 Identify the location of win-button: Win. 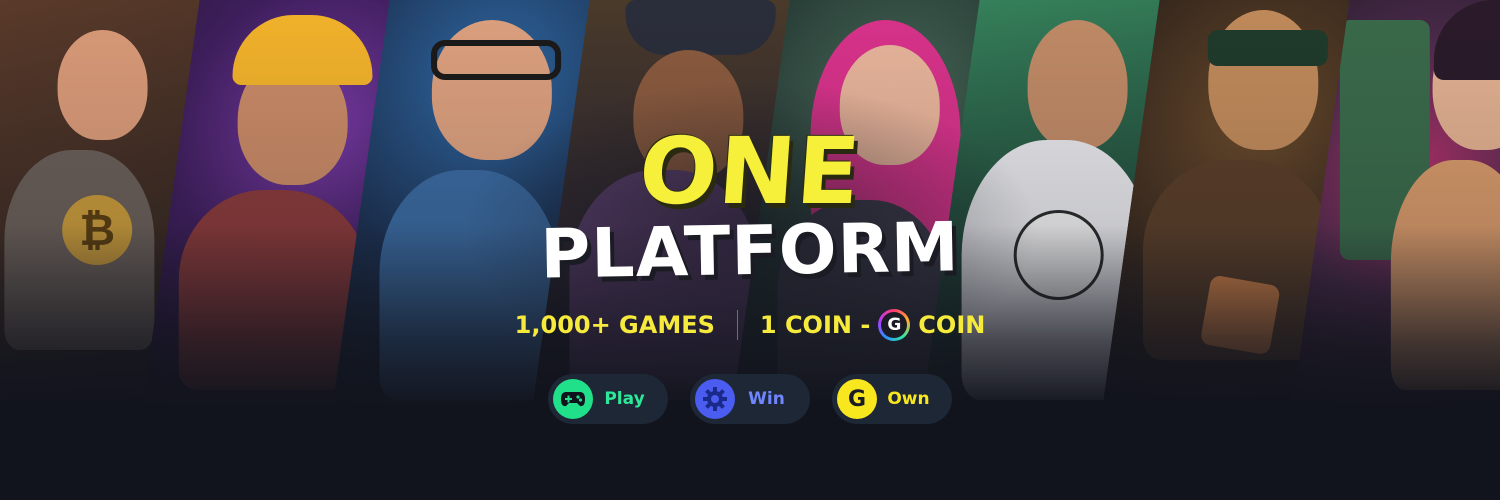
(750, 399).